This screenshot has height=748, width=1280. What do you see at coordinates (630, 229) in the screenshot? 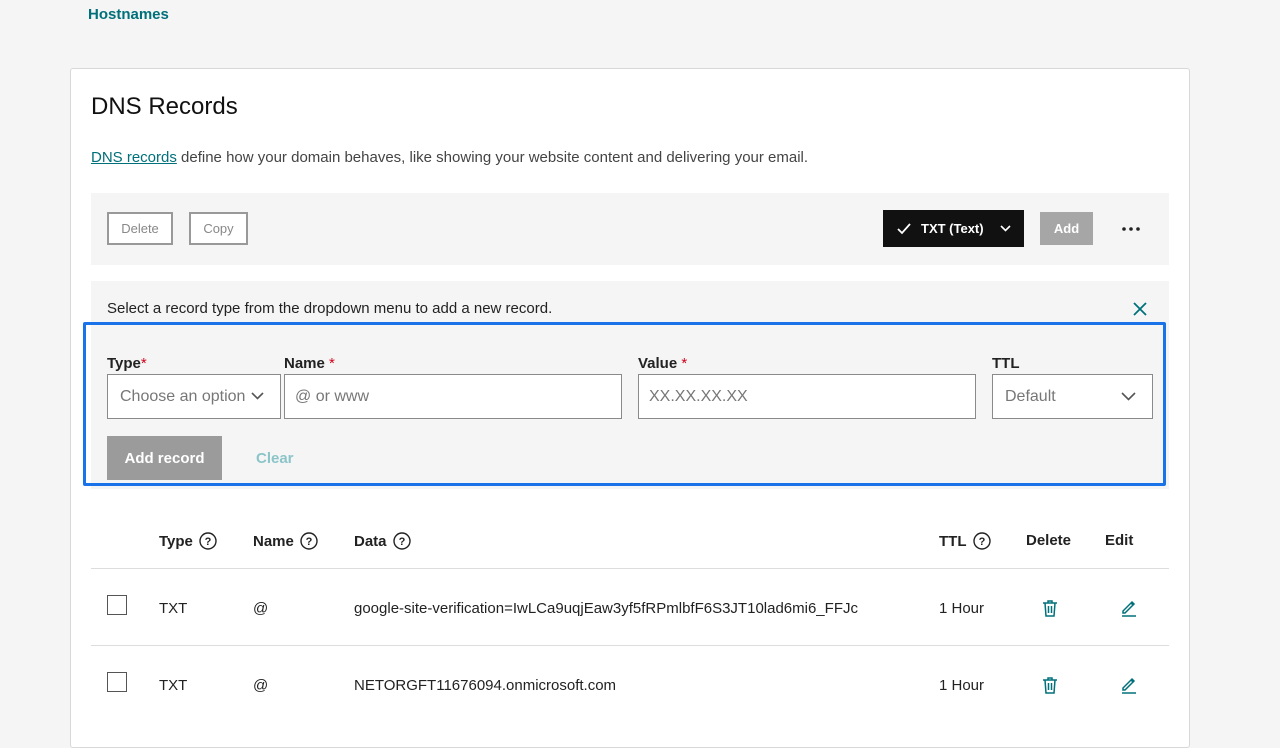
I see `records-toolbar: Delete Copy TXT (Text) Add` at bounding box center [630, 229].